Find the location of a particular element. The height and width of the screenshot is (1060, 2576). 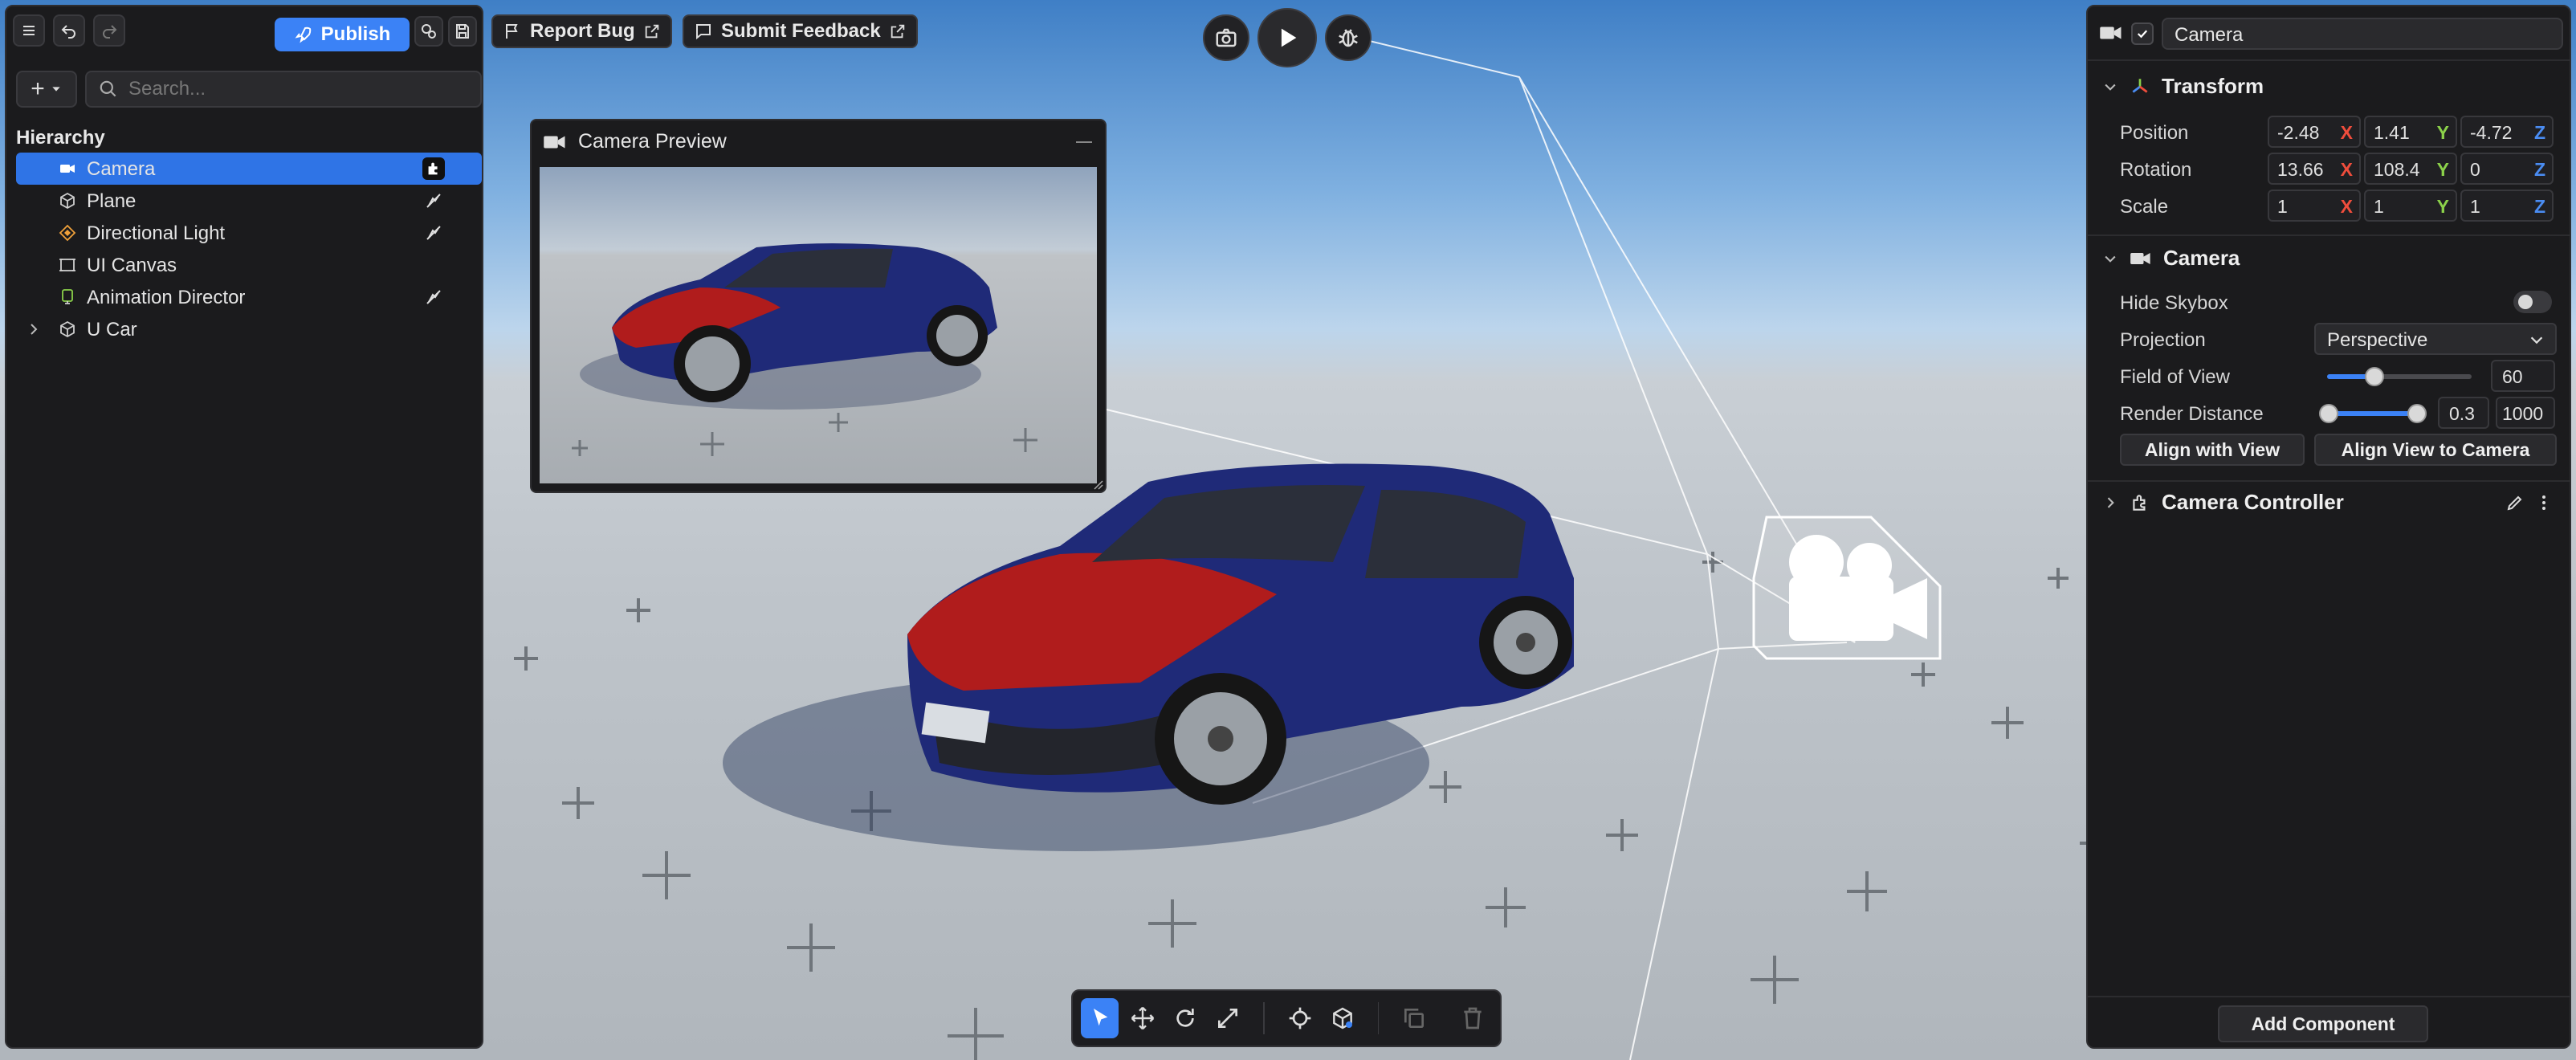

build-settings-button is located at coordinates (428, 31).